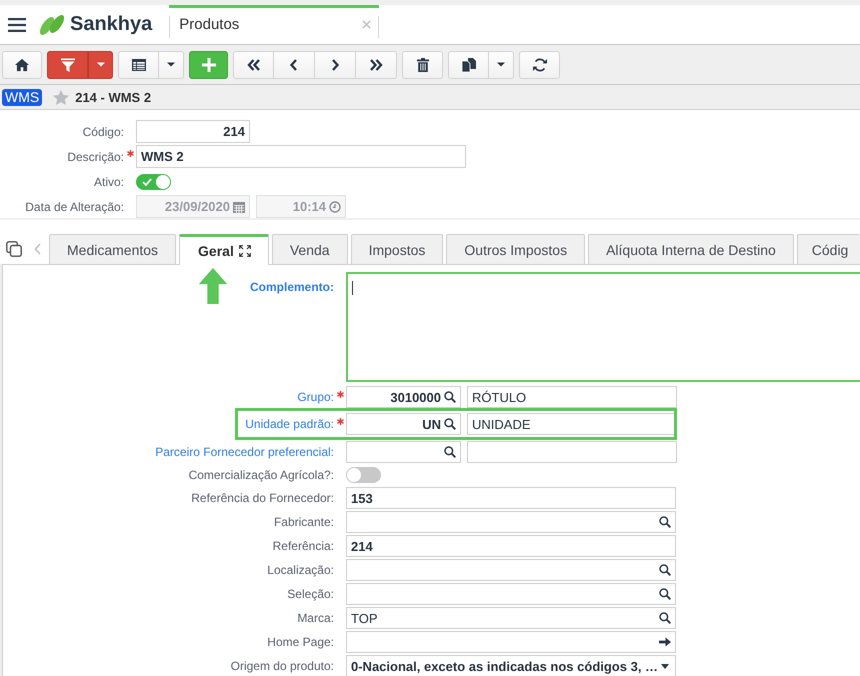 The height and width of the screenshot is (676, 860). Describe the element at coordinates (294, 64) in the screenshot. I see `previous-record-button` at that location.